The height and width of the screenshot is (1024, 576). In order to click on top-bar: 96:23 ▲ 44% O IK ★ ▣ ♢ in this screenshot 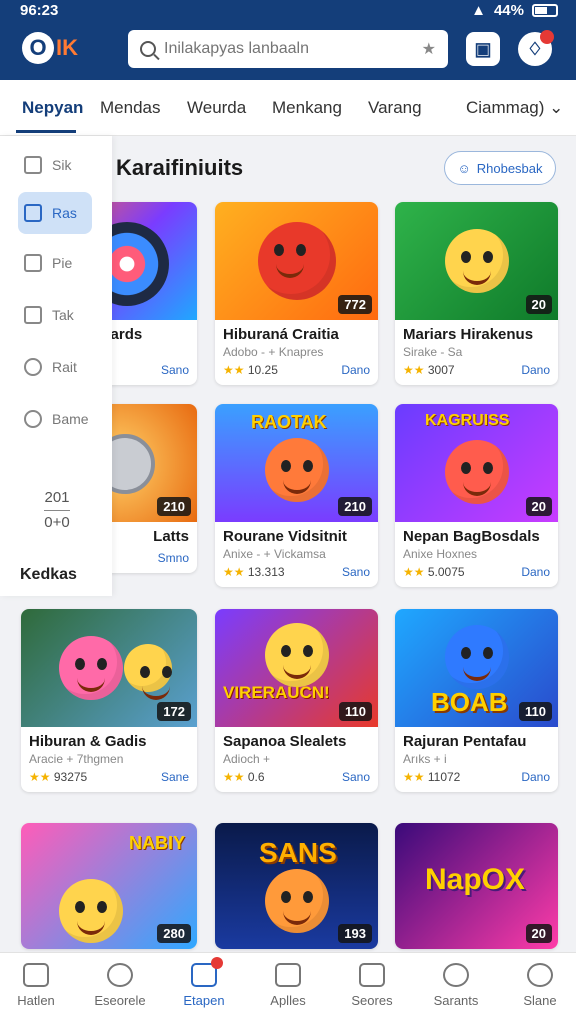, I will do `click(288, 40)`.